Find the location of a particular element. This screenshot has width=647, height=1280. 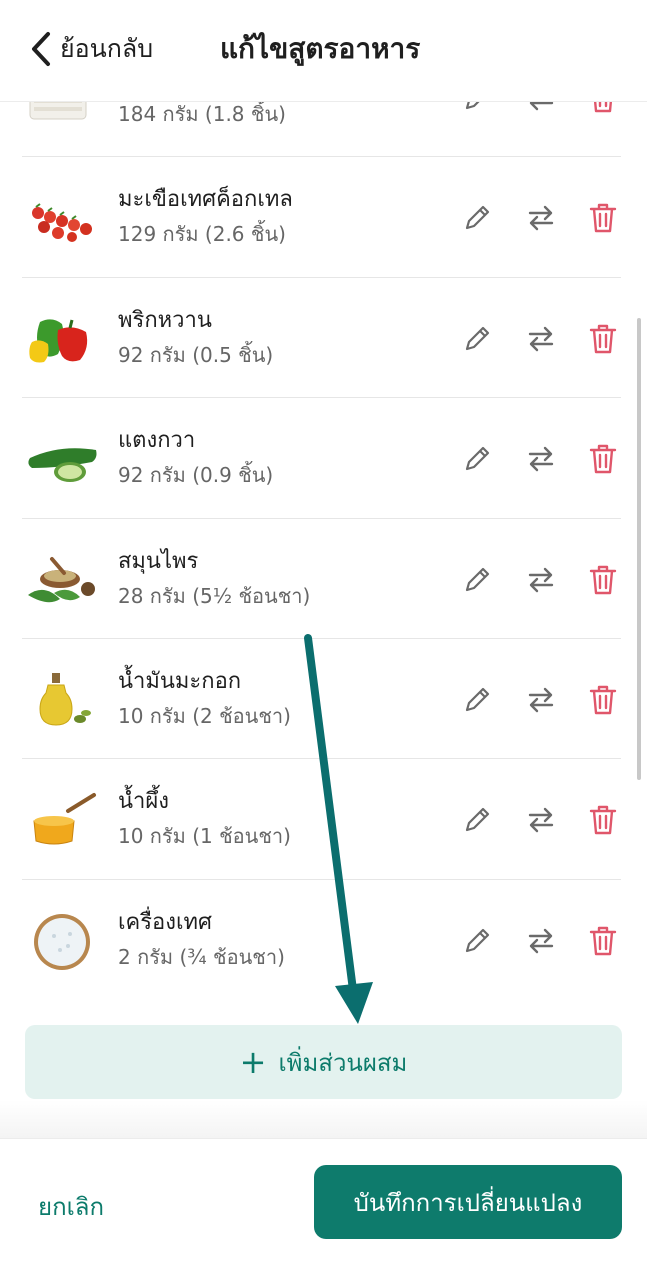

honey-image is located at coordinates (64, 819).